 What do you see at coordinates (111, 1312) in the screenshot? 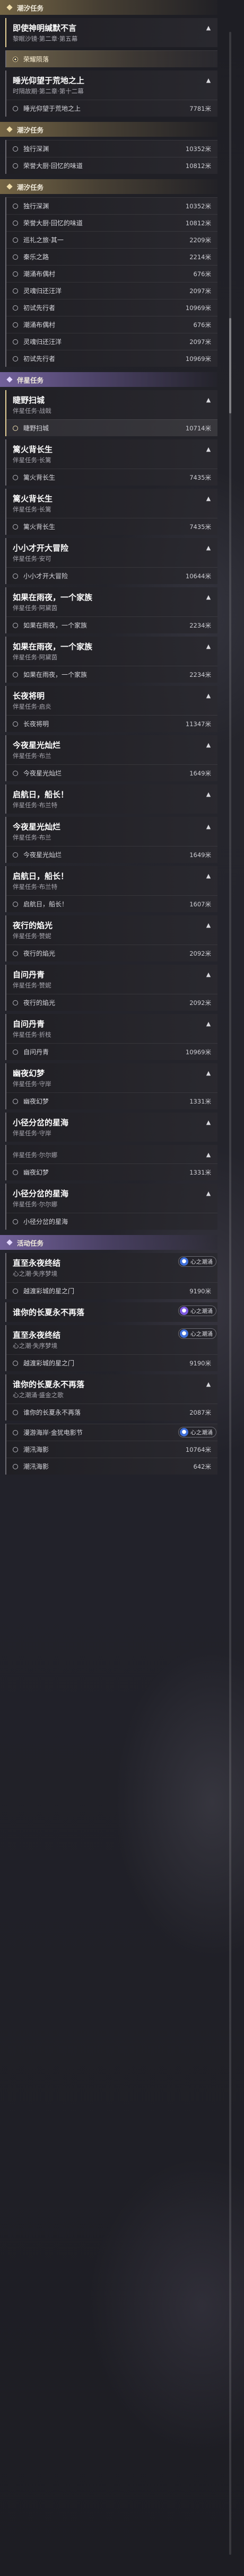
I see `quest-card: 谁你的长夏永不再落▲●心之潮涌` at bounding box center [111, 1312].